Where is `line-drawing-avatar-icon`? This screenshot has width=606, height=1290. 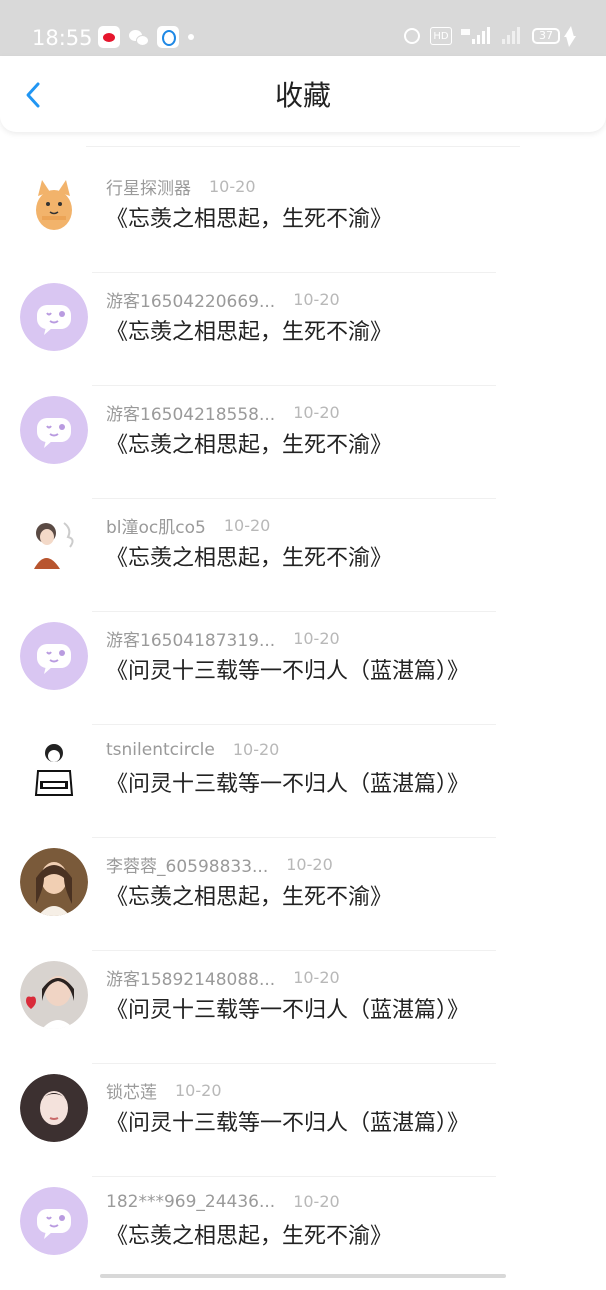
line-drawing-avatar-icon is located at coordinates (54, 769).